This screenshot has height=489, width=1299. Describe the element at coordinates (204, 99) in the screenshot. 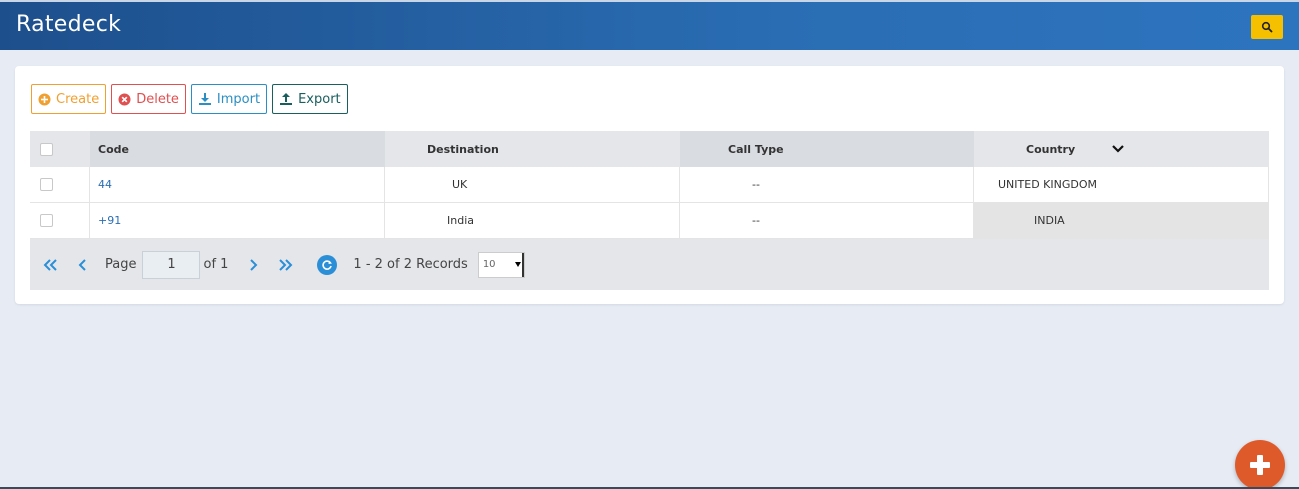

I see `download-icon` at that location.